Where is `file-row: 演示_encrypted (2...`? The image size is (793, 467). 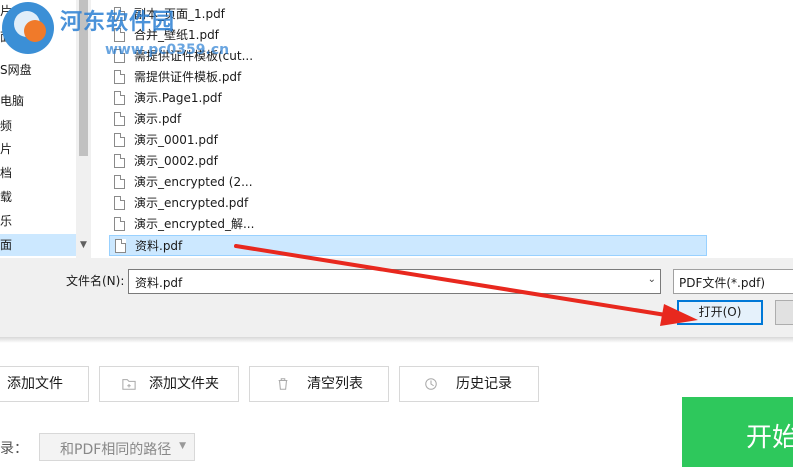
file-row: 演示_encrypted (2... is located at coordinates (408, 182).